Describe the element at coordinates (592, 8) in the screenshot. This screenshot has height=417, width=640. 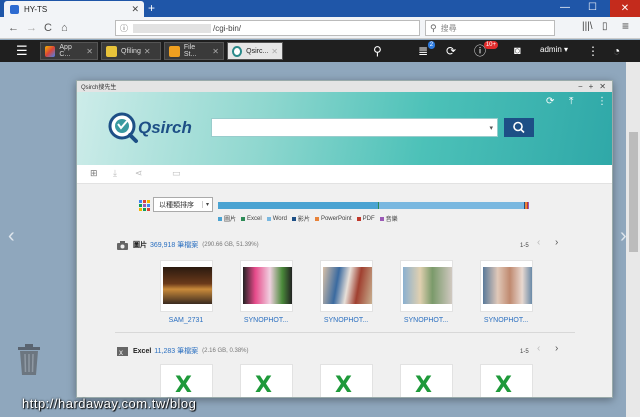
I see `window-maximize-button: ☐` at that location.